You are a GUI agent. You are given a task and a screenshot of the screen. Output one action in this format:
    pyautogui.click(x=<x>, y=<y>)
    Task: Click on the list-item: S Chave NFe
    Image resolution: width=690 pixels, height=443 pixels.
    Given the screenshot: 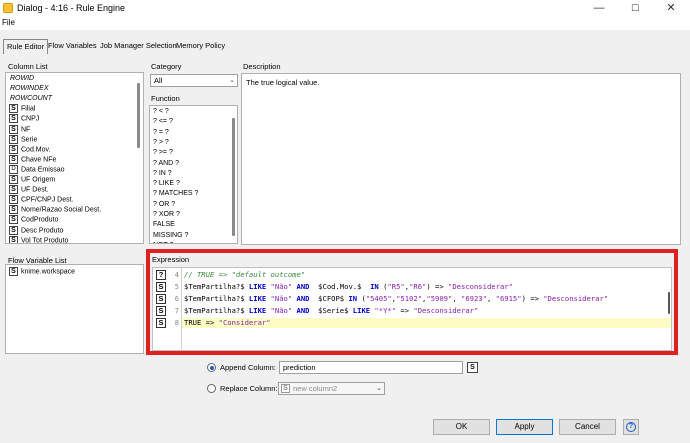 What is the action you would take?
    pyautogui.click(x=33, y=159)
    